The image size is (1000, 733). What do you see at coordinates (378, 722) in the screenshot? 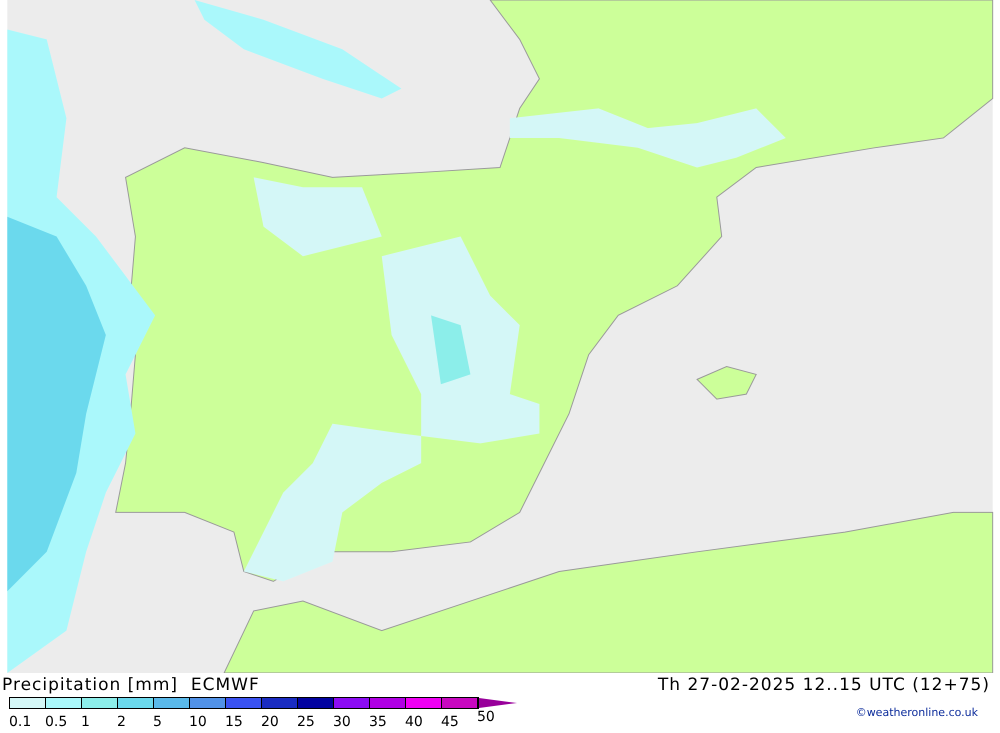
I see `legend-label: 35` at bounding box center [378, 722].